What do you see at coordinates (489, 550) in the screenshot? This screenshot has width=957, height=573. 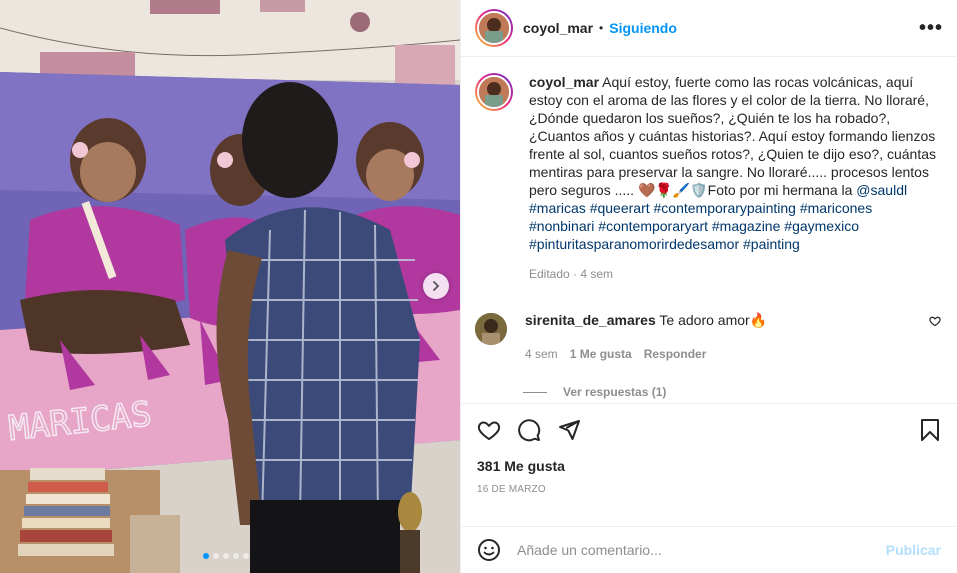 I see `emoji-smiley-icon` at bounding box center [489, 550].